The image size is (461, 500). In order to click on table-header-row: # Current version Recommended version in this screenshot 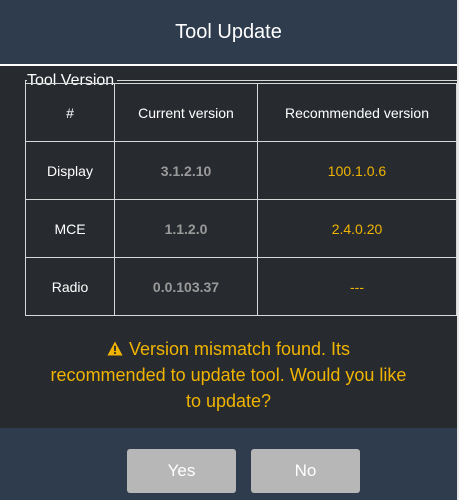, I will do `click(241, 112)`.